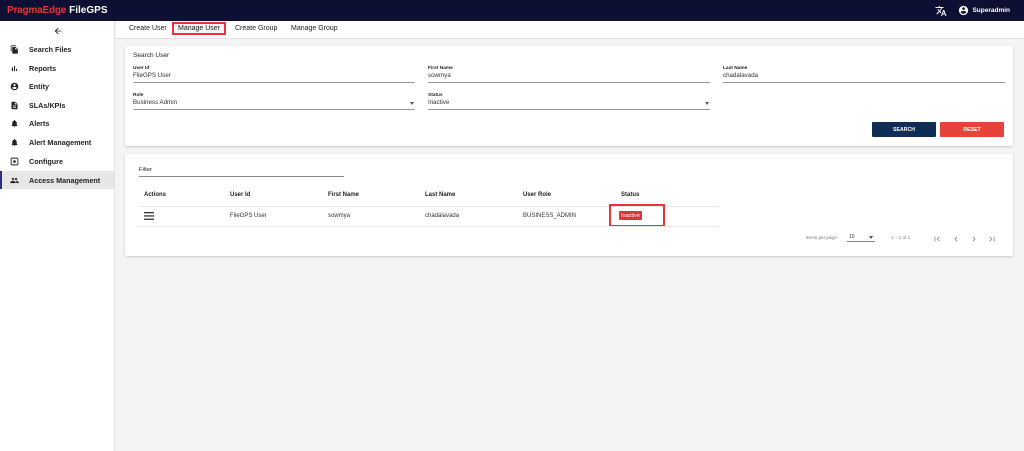 The image size is (1024, 451). What do you see at coordinates (14, 49) in the screenshot?
I see `file-icon` at bounding box center [14, 49].